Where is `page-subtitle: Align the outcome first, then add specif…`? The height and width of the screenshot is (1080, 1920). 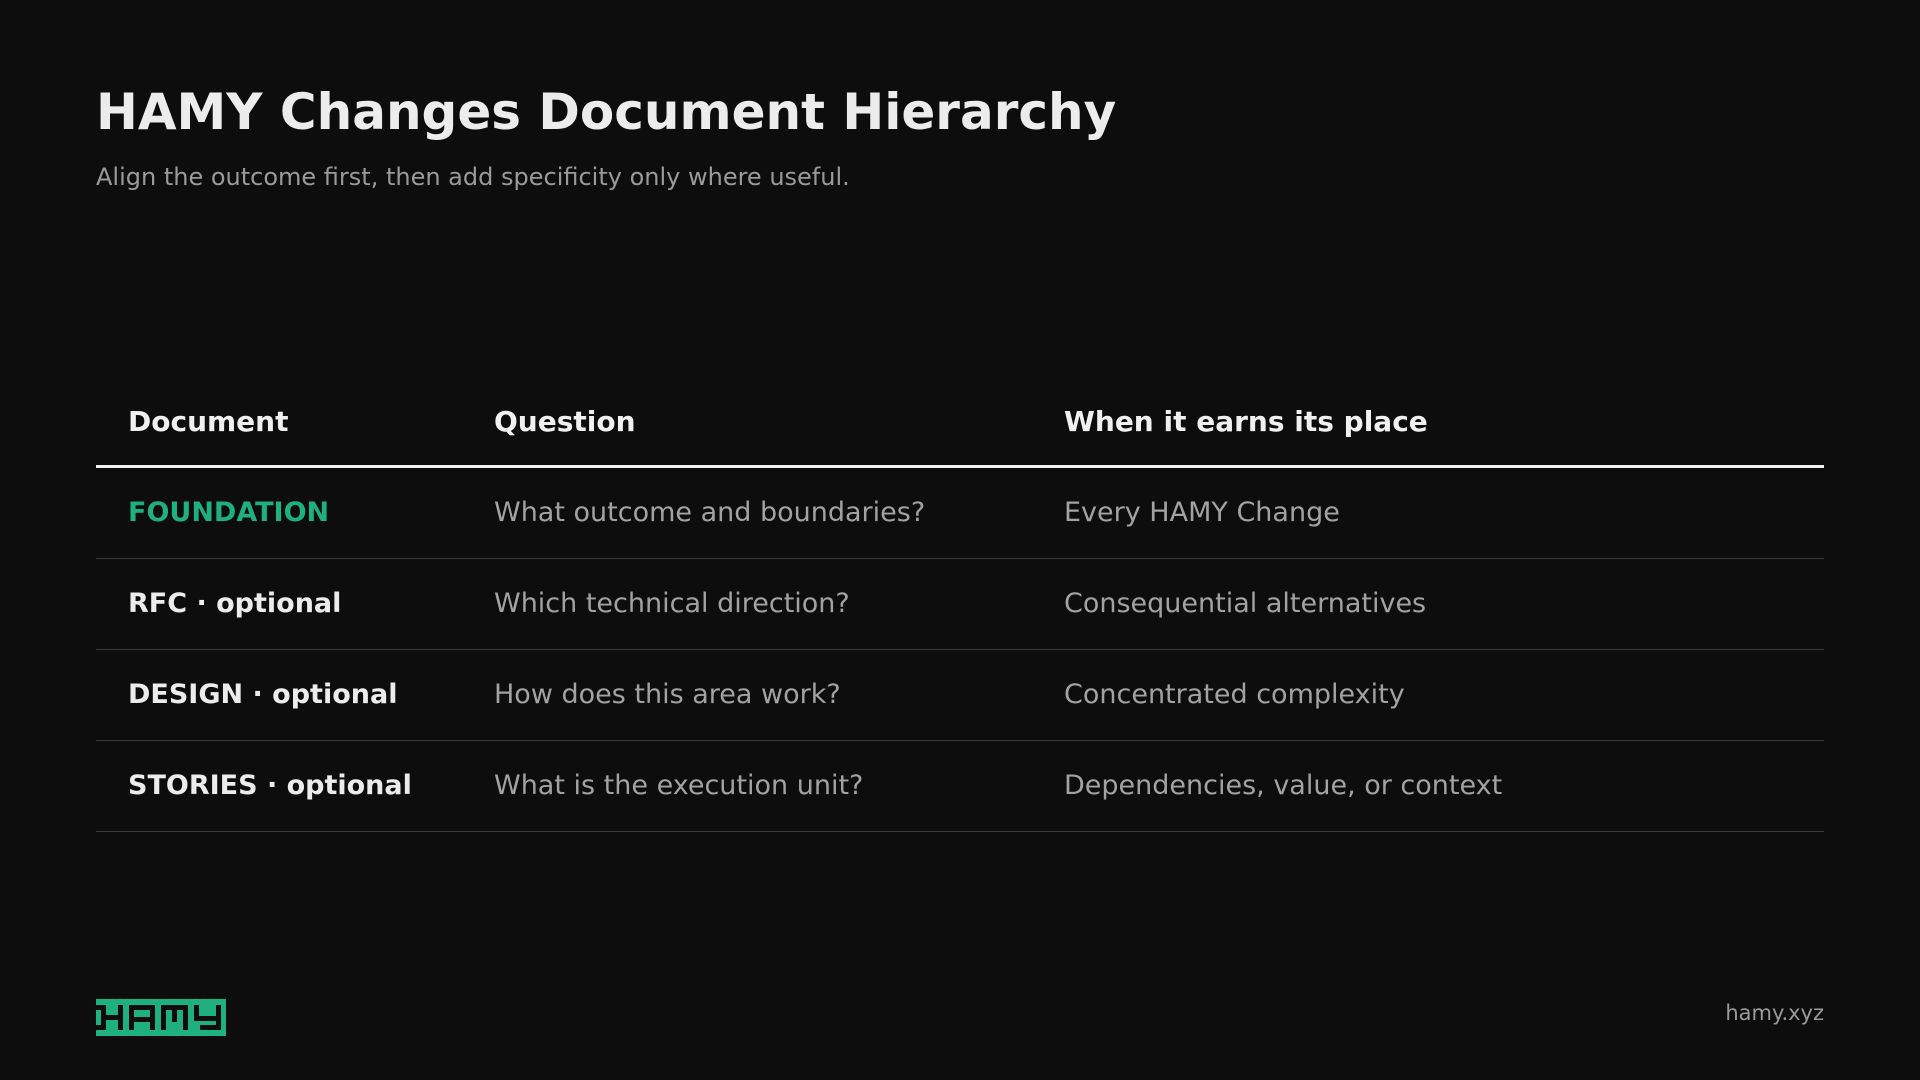 page-subtitle: Align the outcome first, then add specif… is located at coordinates (473, 177).